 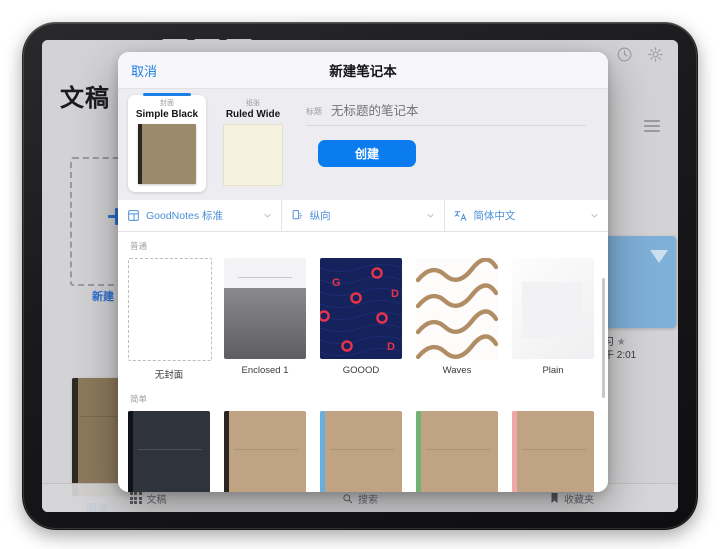 I want to click on option-template-label: GoodNotes 标准, so click(x=185, y=216).